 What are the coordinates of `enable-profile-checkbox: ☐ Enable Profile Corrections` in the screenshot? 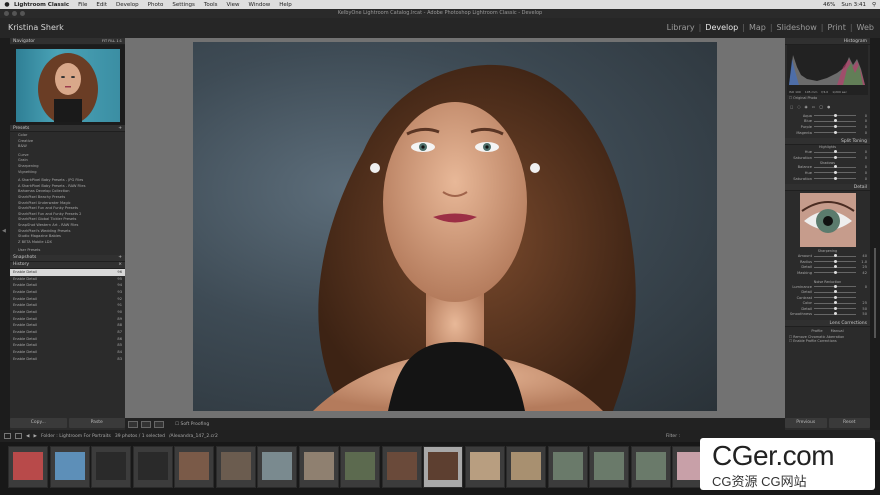 It's located at (827, 341).